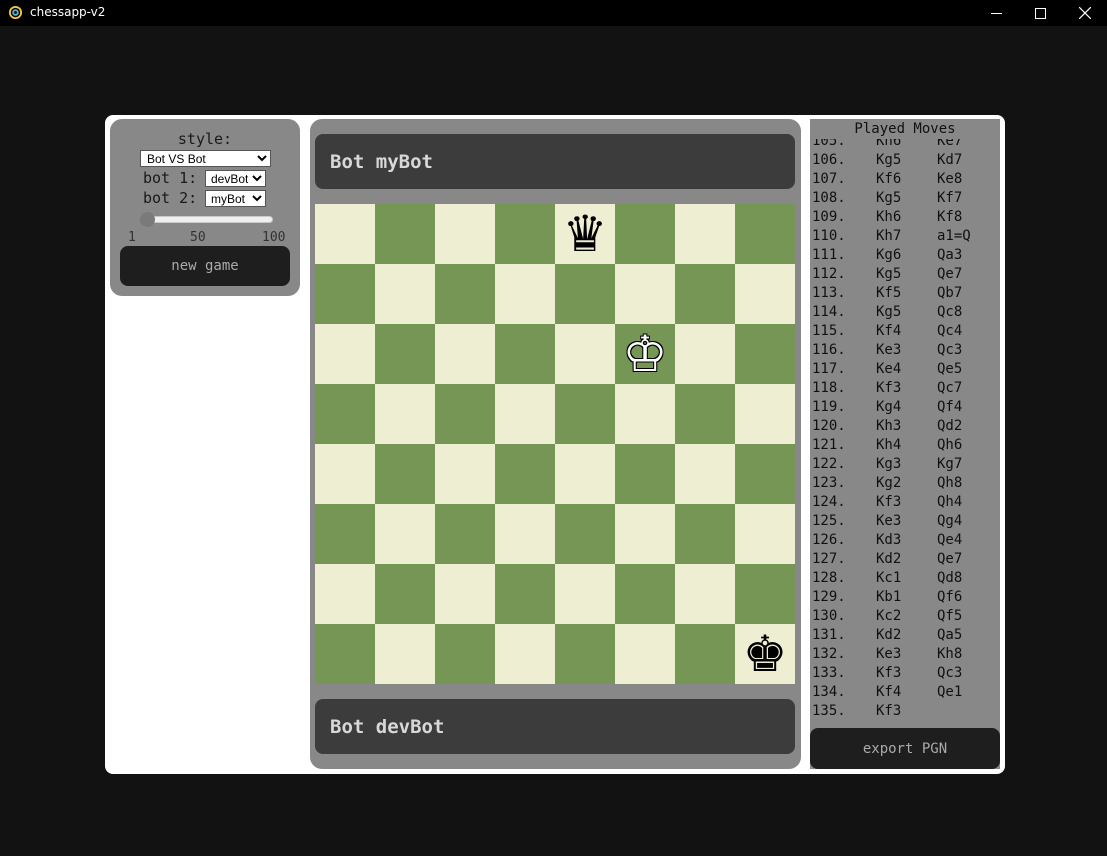  Describe the element at coordinates (765, 414) in the screenshot. I see `square-h5` at that location.